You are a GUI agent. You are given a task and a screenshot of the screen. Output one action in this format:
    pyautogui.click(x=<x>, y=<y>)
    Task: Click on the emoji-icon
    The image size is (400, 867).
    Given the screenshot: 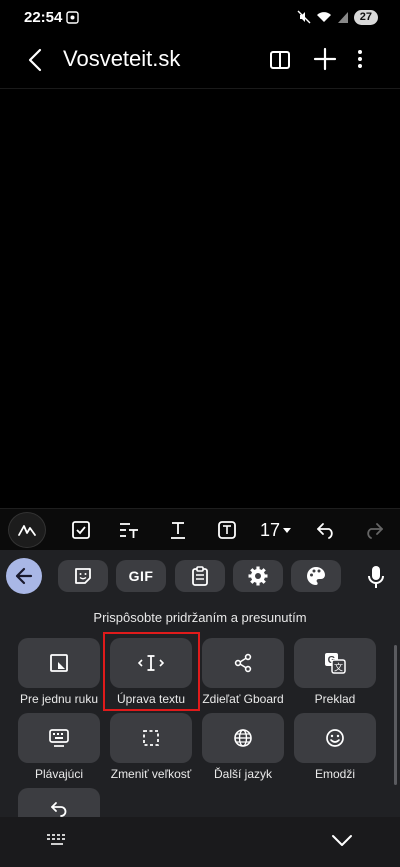 What is the action you would take?
    pyautogui.click(x=335, y=738)
    